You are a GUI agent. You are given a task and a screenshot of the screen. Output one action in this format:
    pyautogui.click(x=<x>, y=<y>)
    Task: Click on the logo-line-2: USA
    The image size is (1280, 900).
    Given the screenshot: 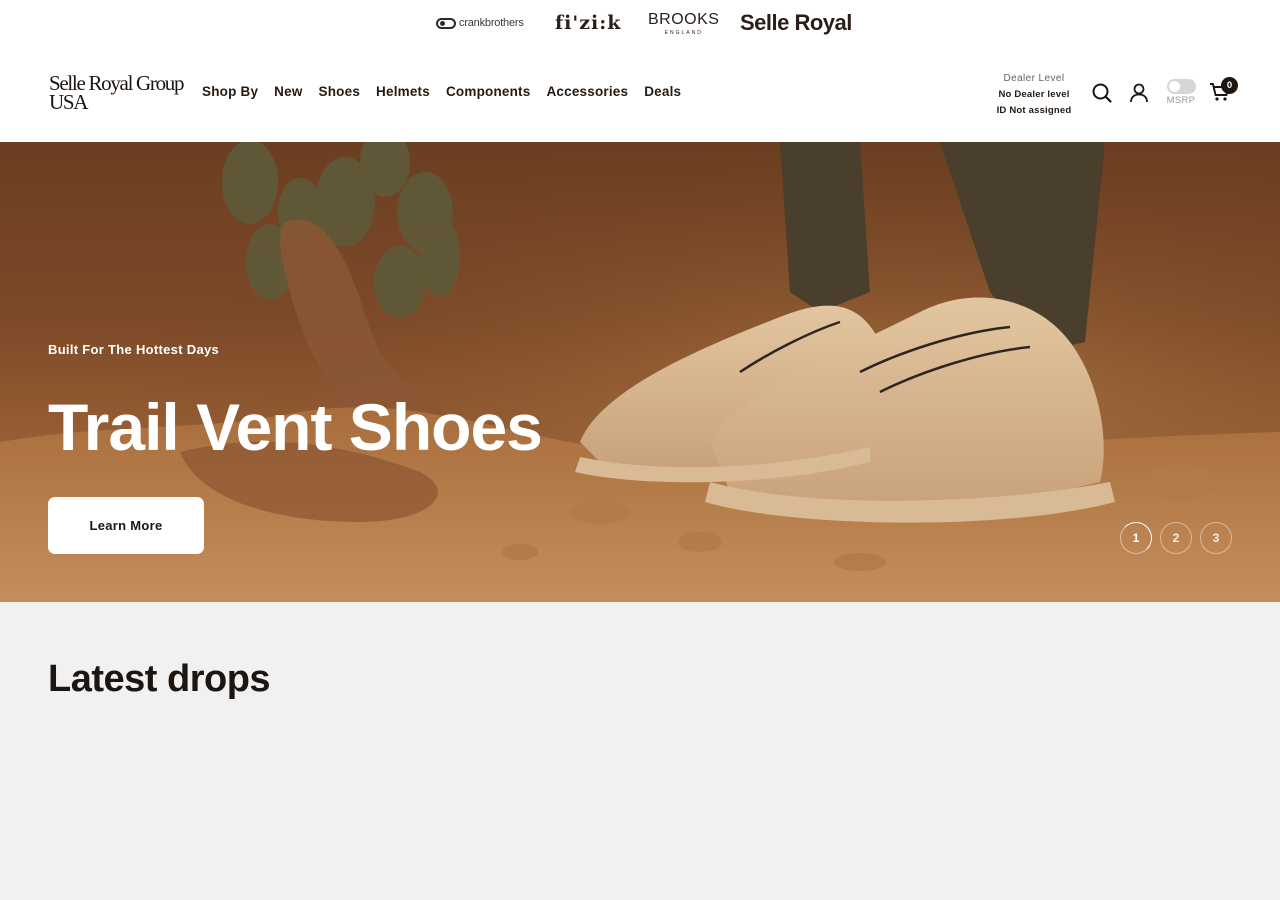 What is the action you would take?
    pyautogui.click(x=68, y=102)
    